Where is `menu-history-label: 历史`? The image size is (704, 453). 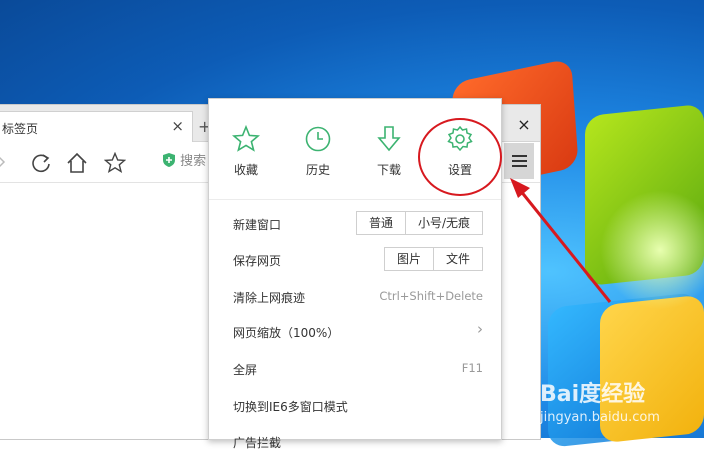 menu-history-label: 历史 is located at coordinates (317, 170).